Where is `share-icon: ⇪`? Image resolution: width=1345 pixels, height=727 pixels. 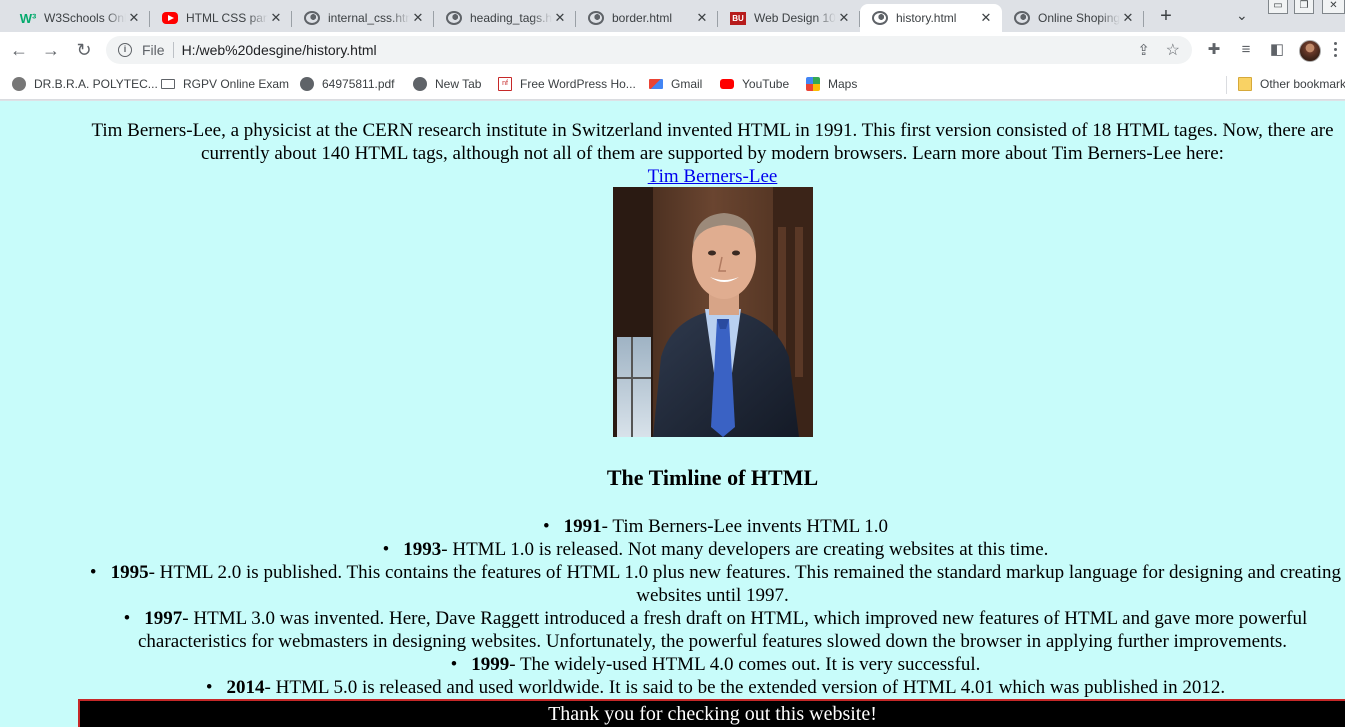 share-icon: ⇪ is located at coordinates (1143, 50).